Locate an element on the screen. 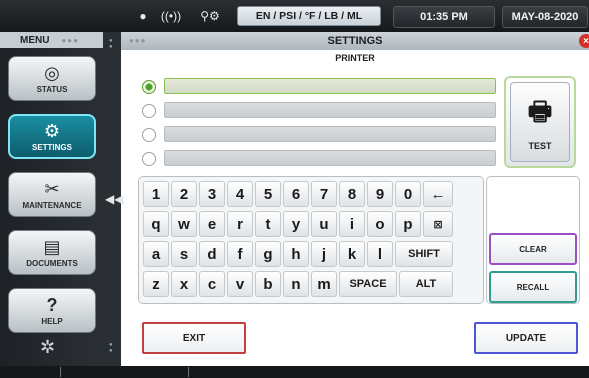 The width and height of the screenshot is (589, 378). key: 9 is located at coordinates (380, 194).